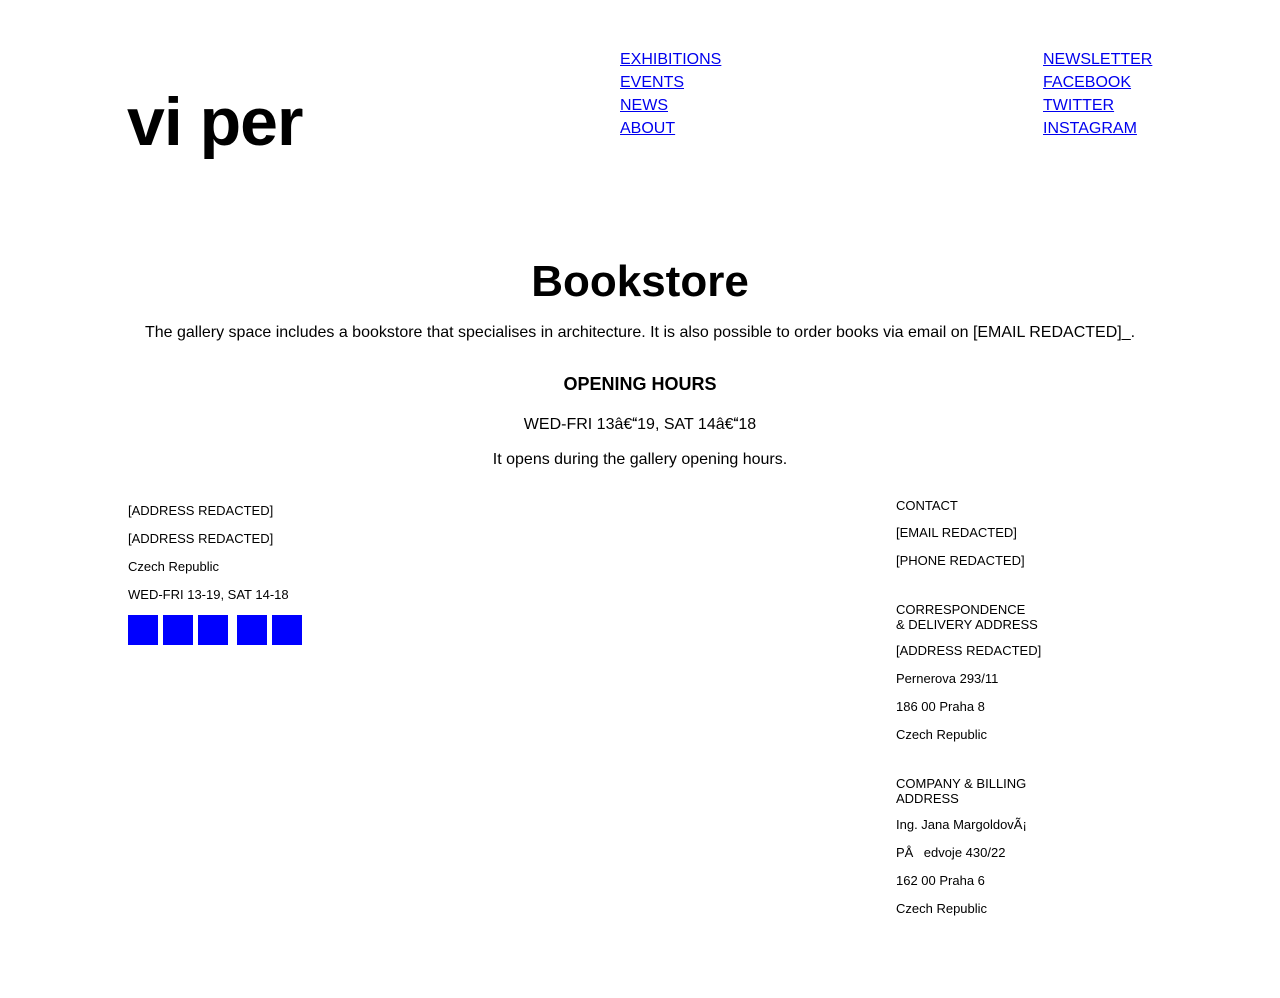 This screenshot has width=1280, height=998. What do you see at coordinates (940, 880) in the screenshot?
I see `company-city: 162 00 Praha 6` at bounding box center [940, 880].